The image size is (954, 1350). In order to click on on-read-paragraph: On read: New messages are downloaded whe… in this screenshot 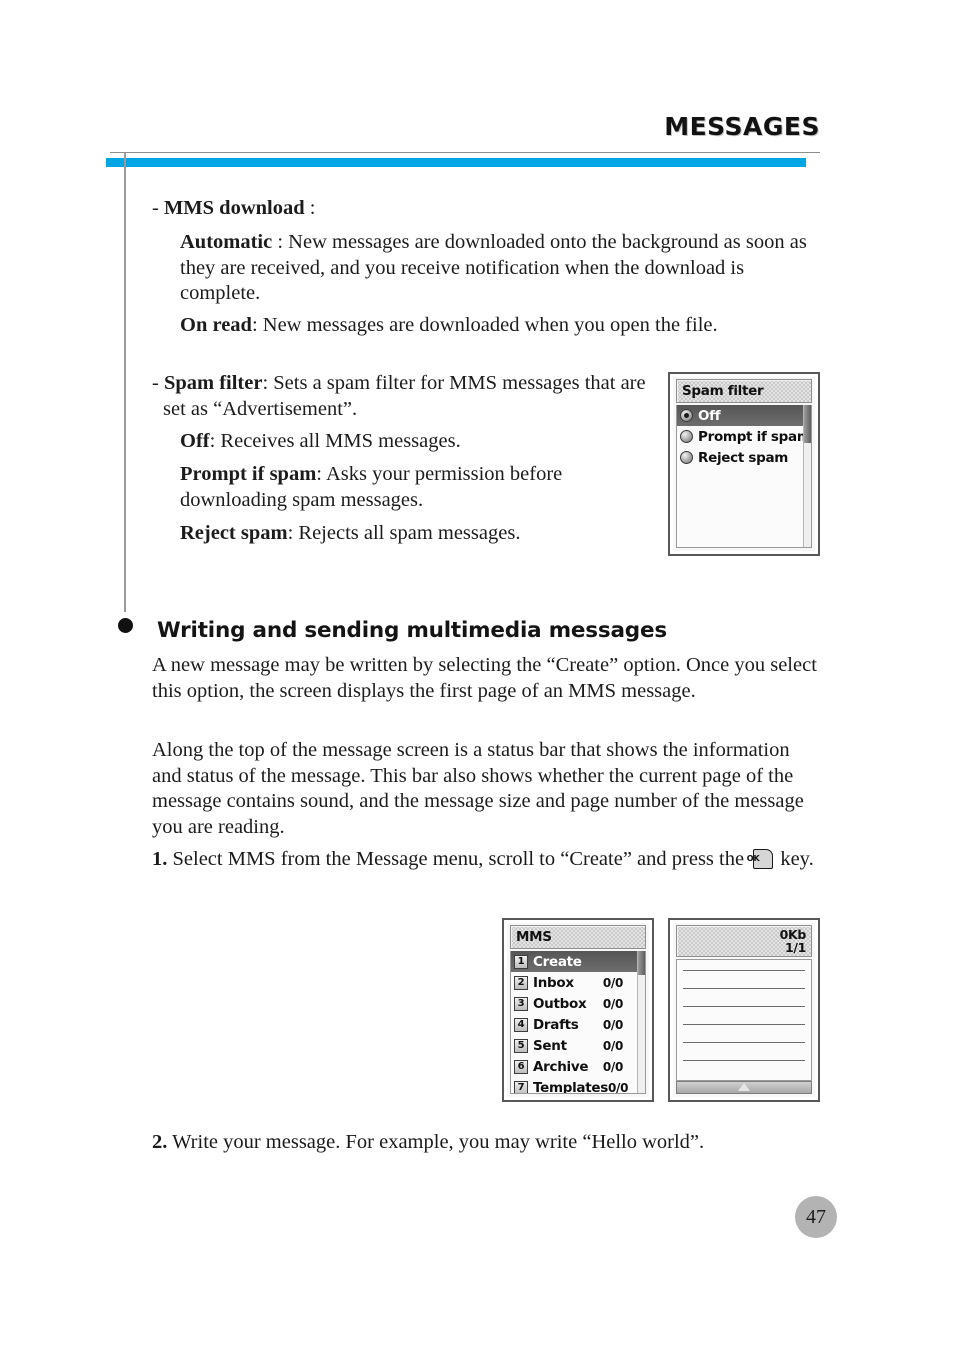, I will do `click(482, 326)`.